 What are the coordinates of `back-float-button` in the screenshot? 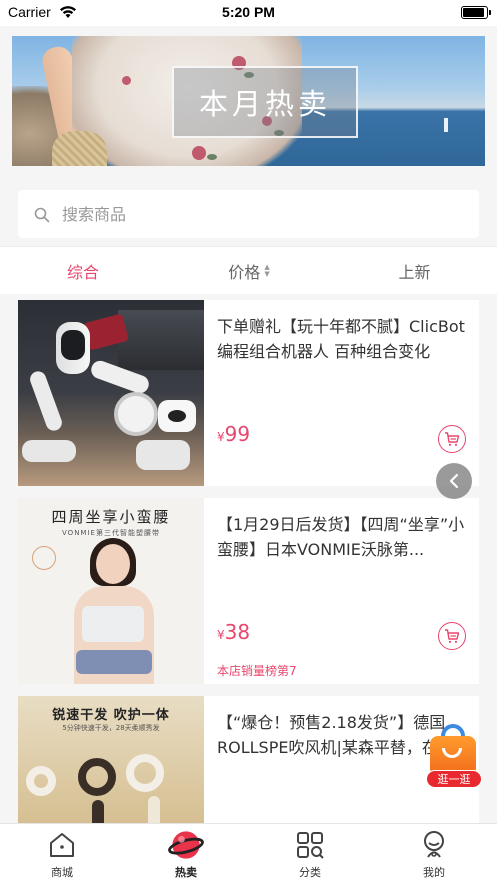 It's located at (454, 481).